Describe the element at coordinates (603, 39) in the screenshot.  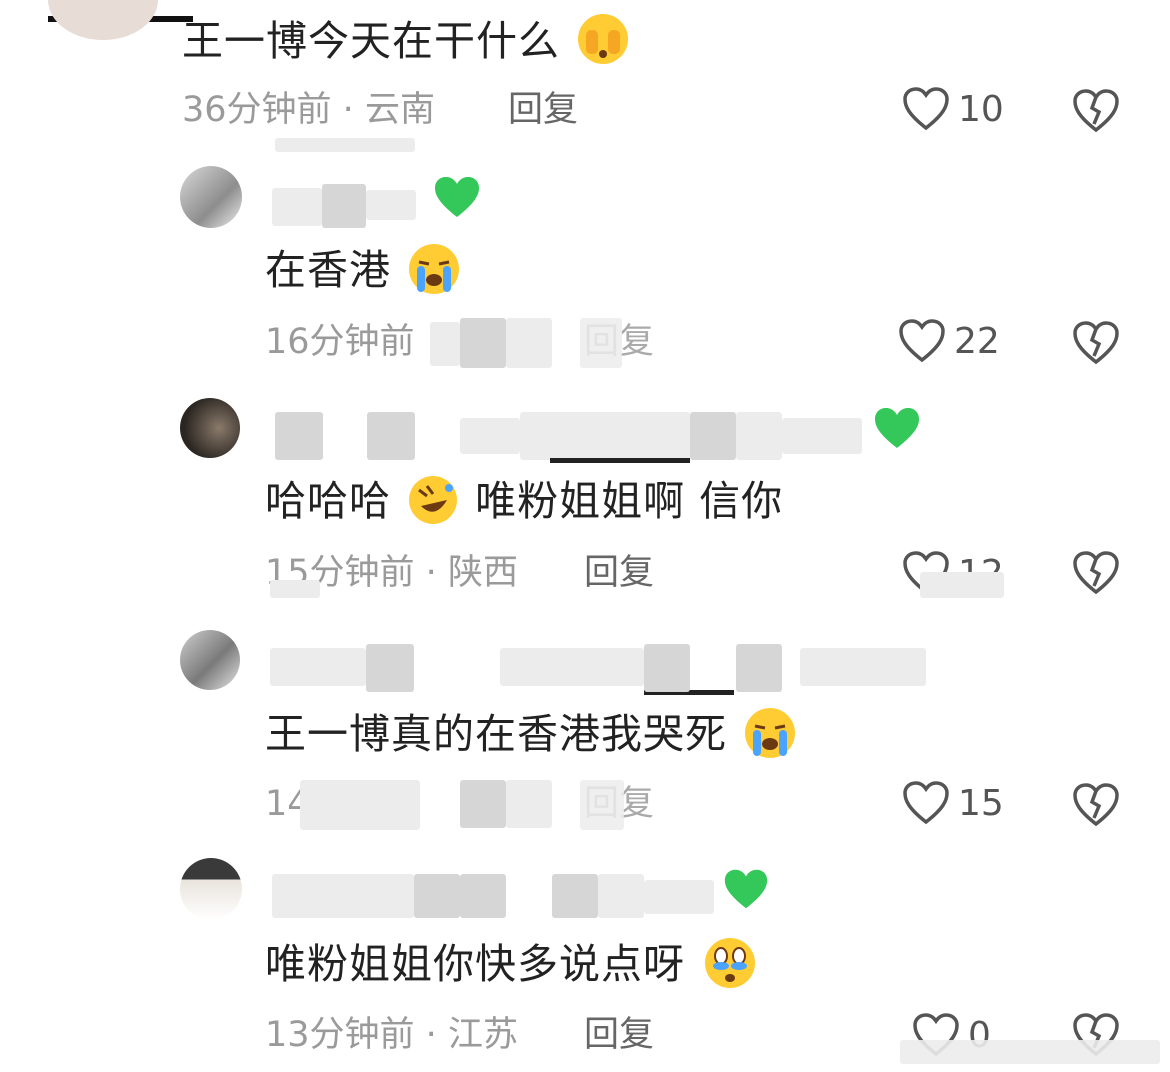
I see `face-peeking-icon` at that location.